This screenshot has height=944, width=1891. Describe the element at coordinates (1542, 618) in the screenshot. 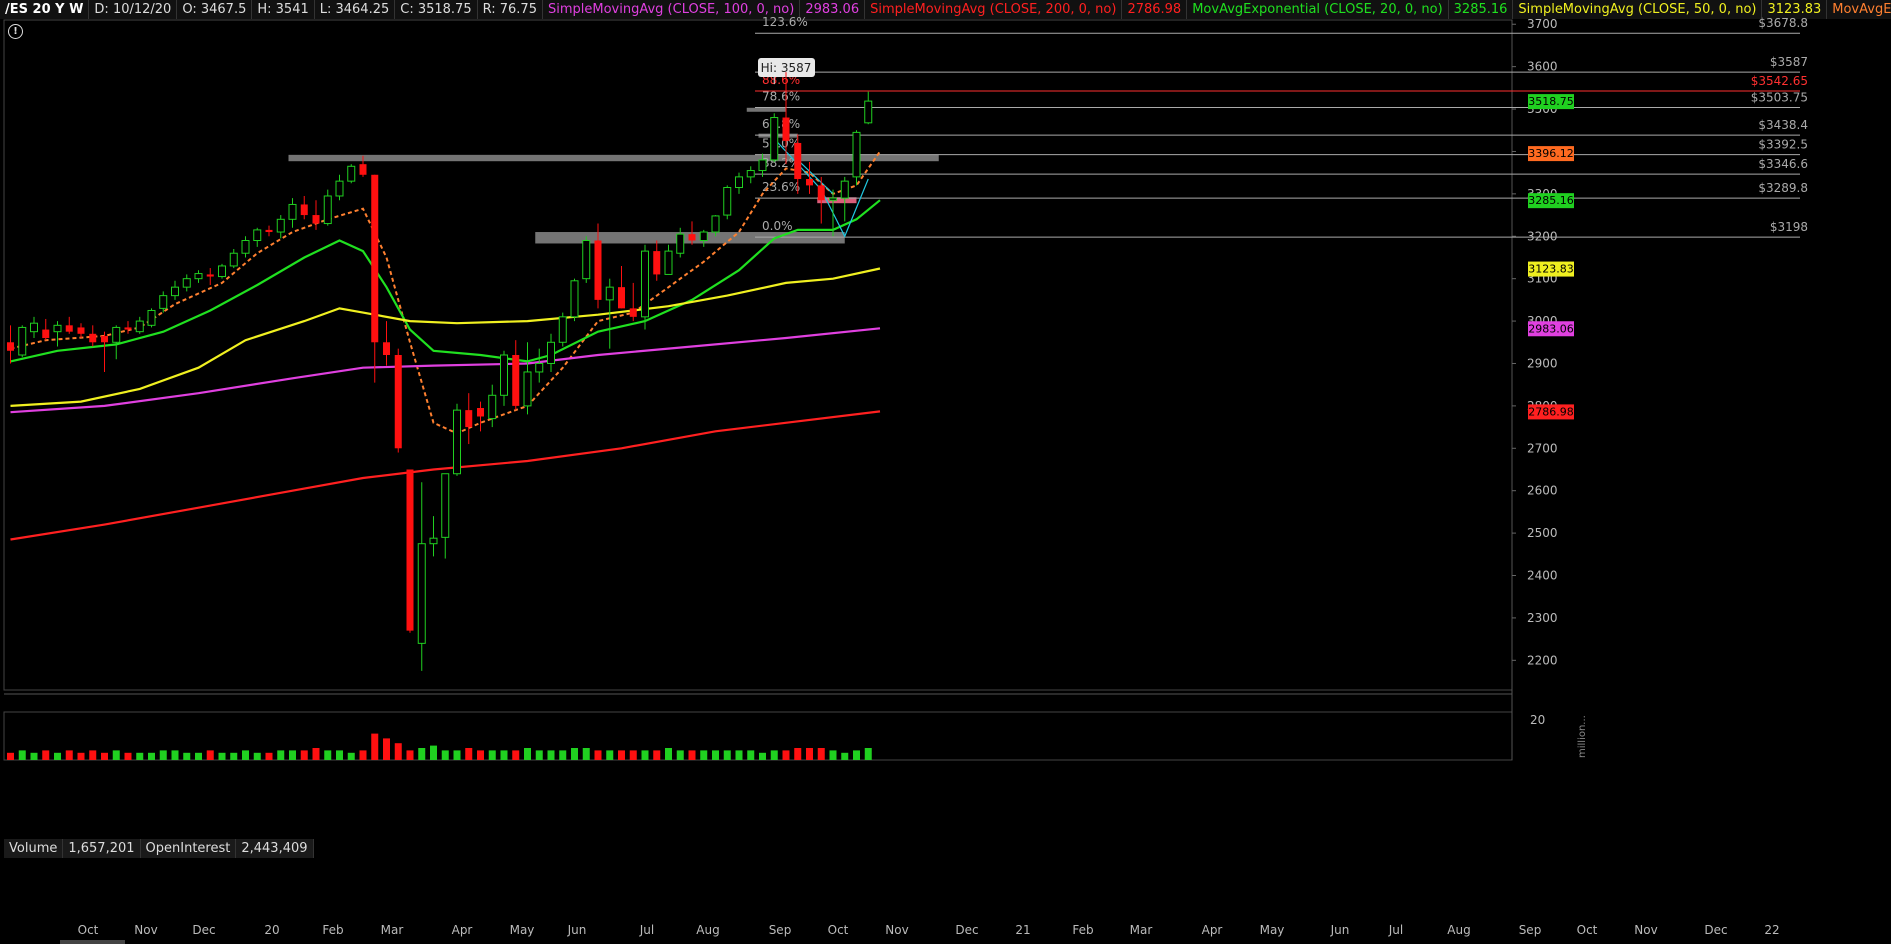

I see `y-tick-label: 2300` at that location.